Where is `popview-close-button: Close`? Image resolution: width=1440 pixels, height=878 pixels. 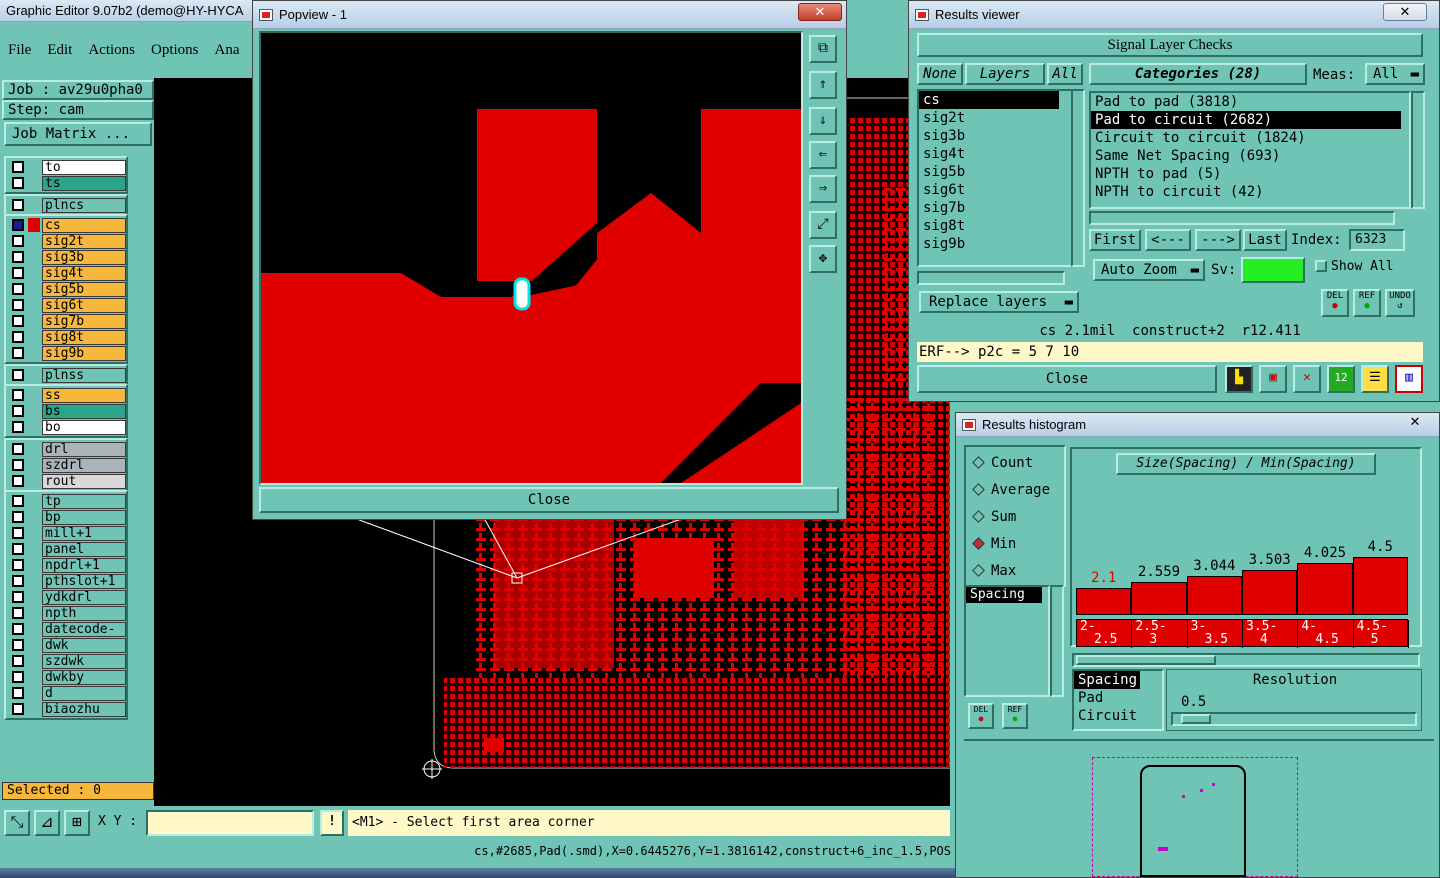 popview-close-button: Close is located at coordinates (549, 500).